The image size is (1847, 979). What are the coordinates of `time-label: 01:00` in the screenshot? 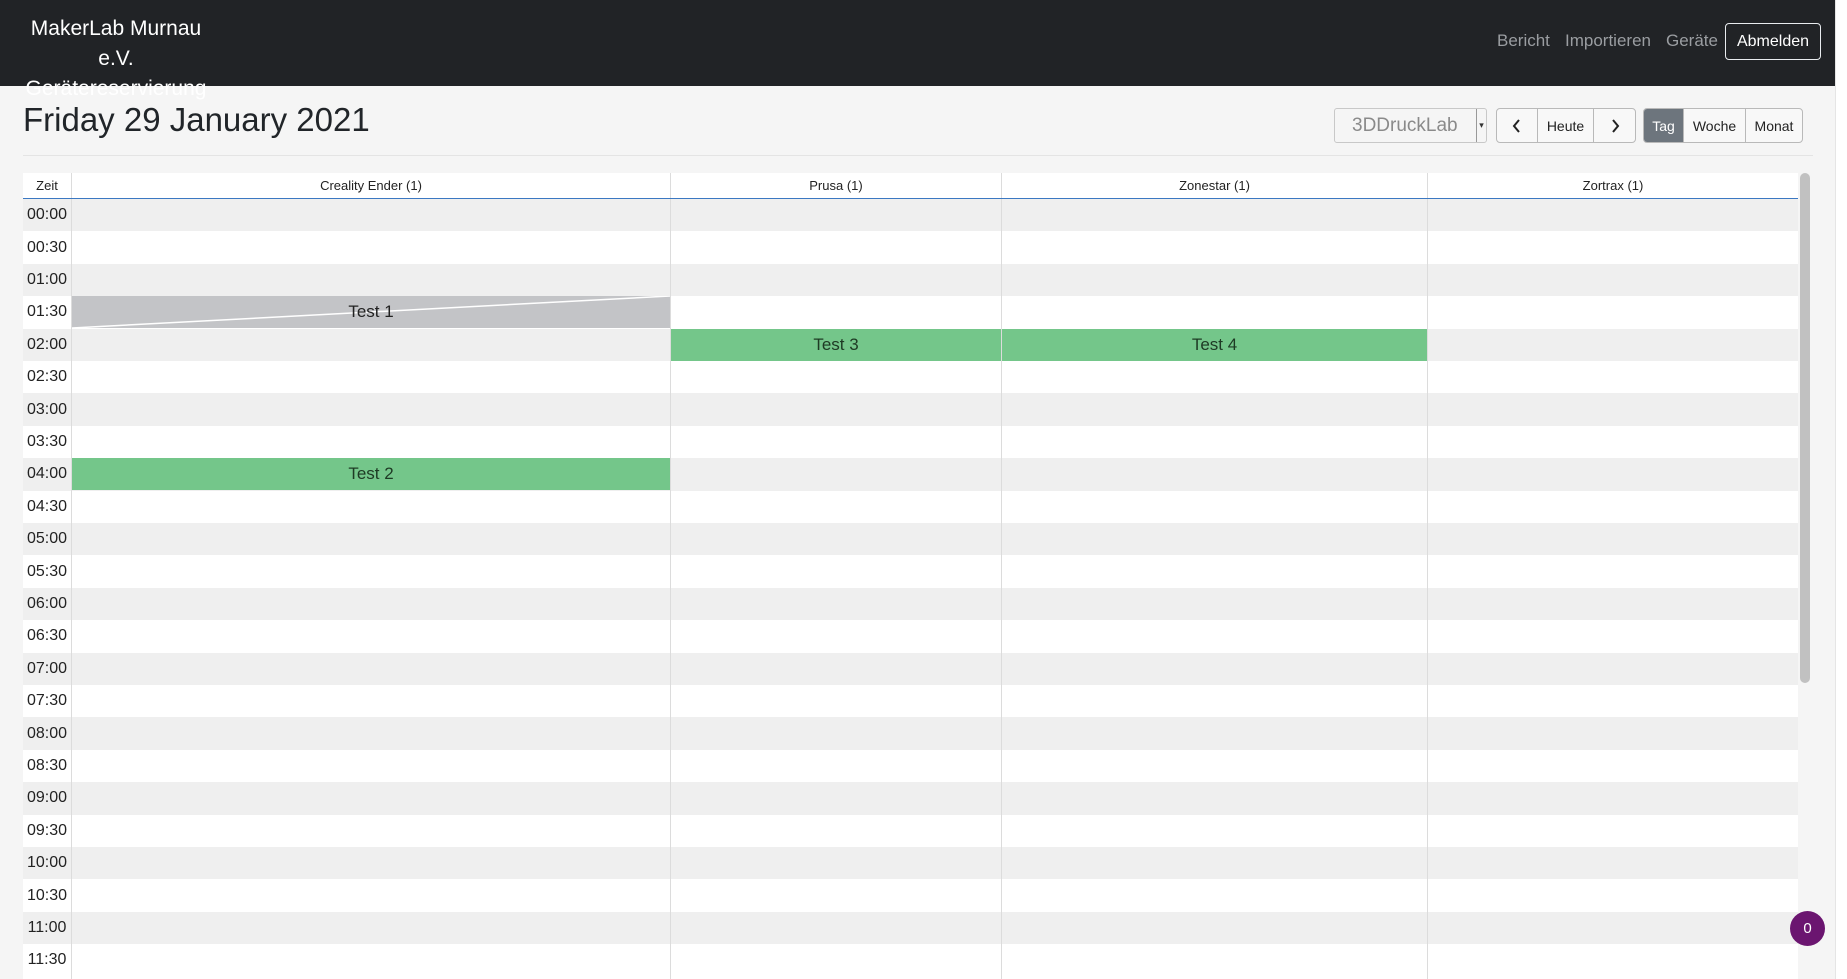 It's located at (47, 279).